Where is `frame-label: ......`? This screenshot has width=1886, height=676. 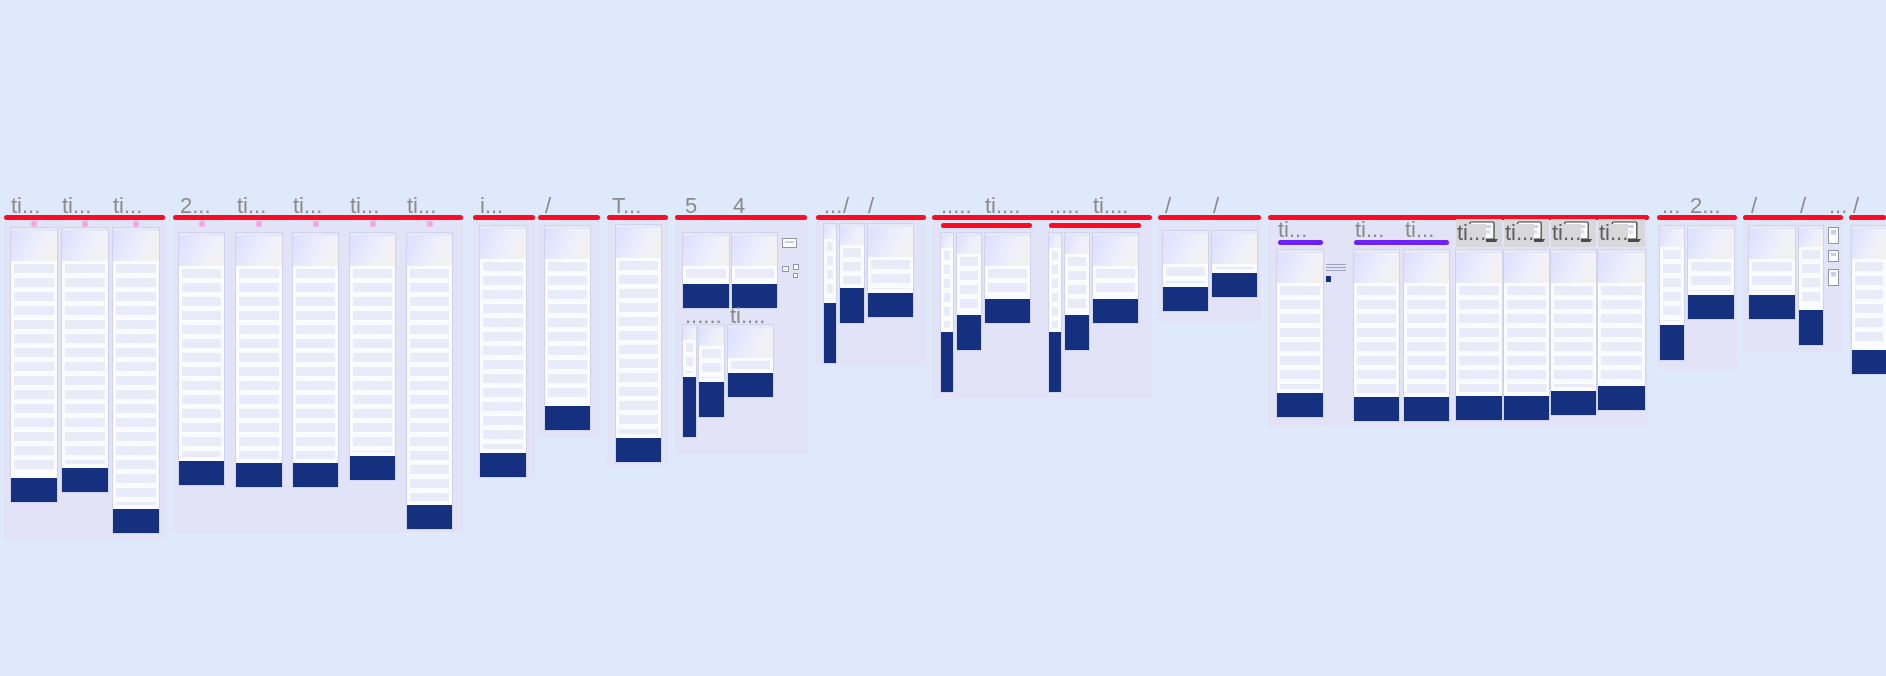
frame-label: ...... is located at coordinates (703, 316).